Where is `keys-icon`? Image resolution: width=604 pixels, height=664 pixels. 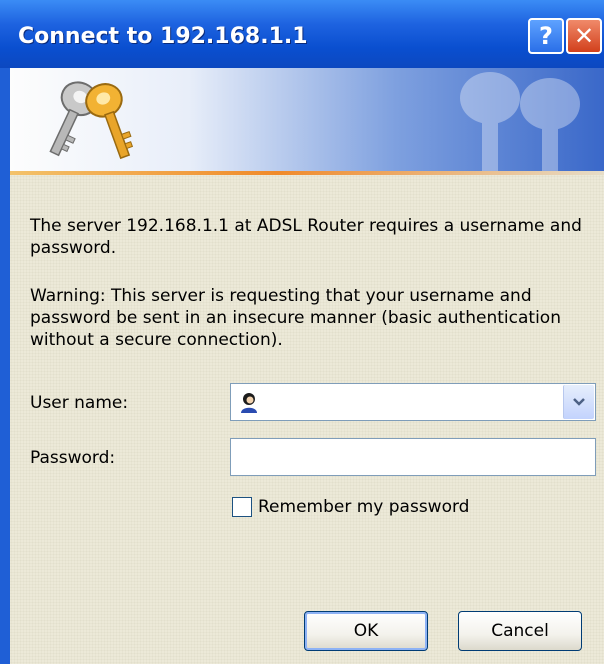
keys-icon is located at coordinates (91, 120).